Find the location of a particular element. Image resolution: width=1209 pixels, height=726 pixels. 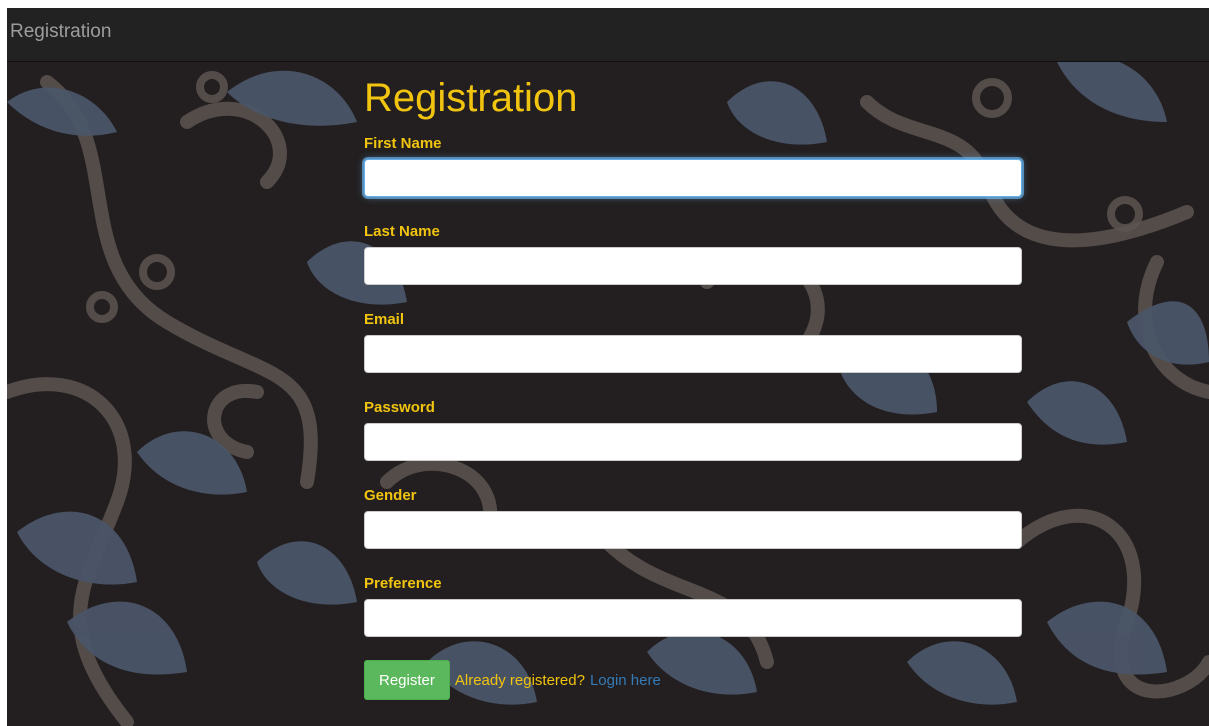

first-name-field is located at coordinates (693, 178).